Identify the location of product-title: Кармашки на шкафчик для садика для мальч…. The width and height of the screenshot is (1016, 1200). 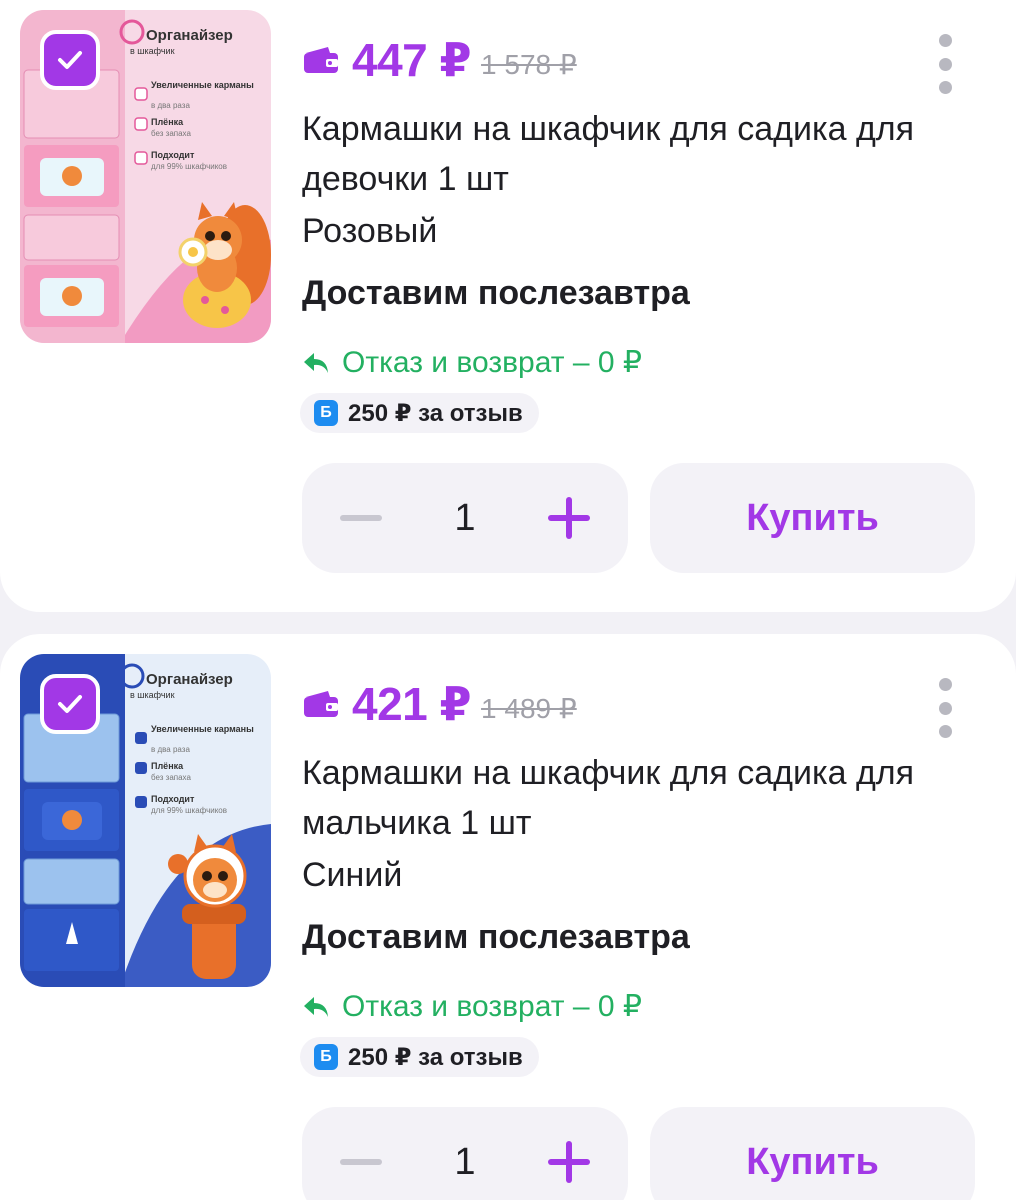
(622, 798).